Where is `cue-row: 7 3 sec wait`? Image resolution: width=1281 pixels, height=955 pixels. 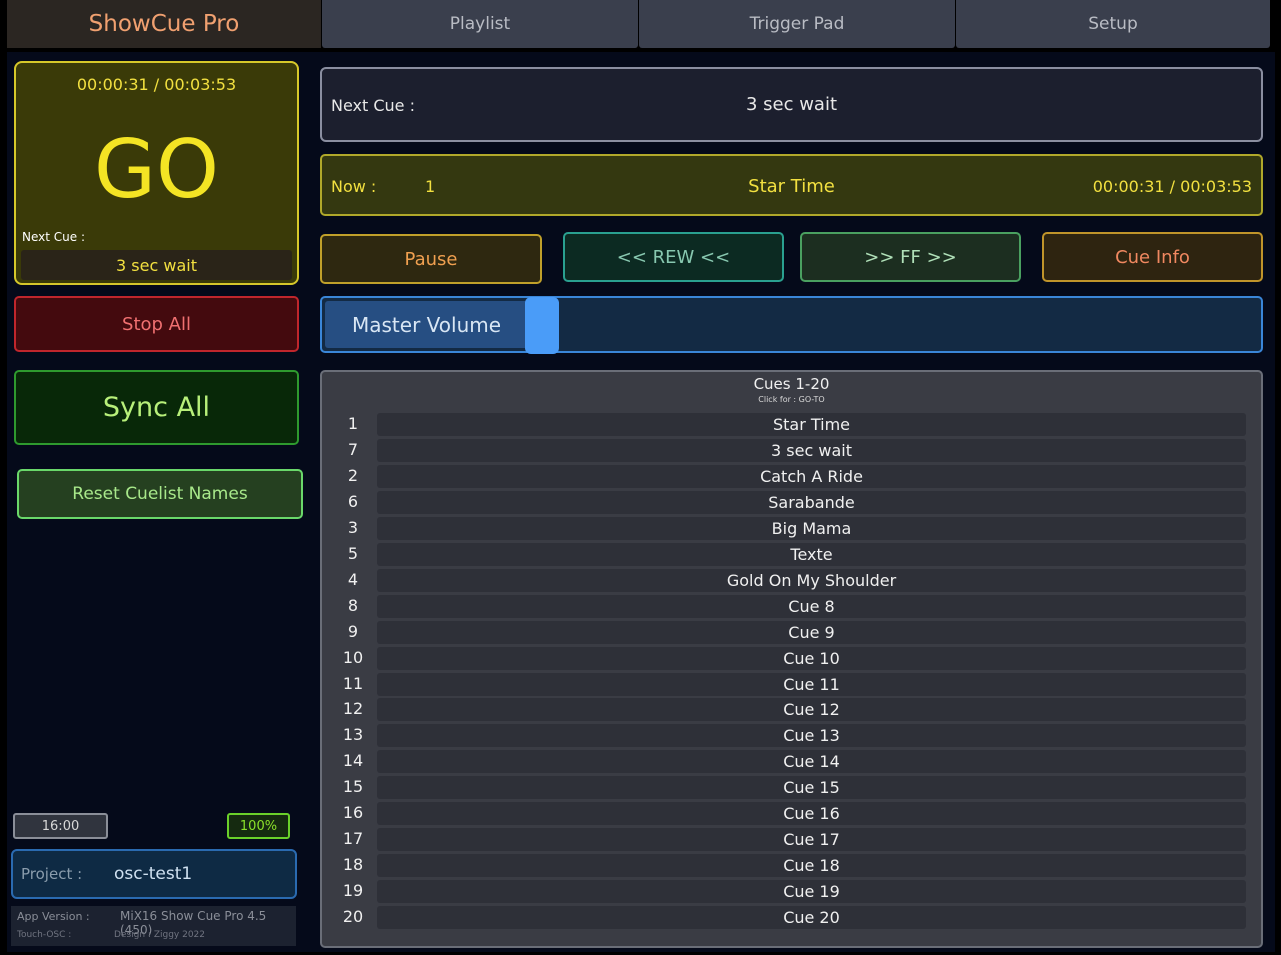 cue-row: 7 3 sec wait is located at coordinates (791, 451).